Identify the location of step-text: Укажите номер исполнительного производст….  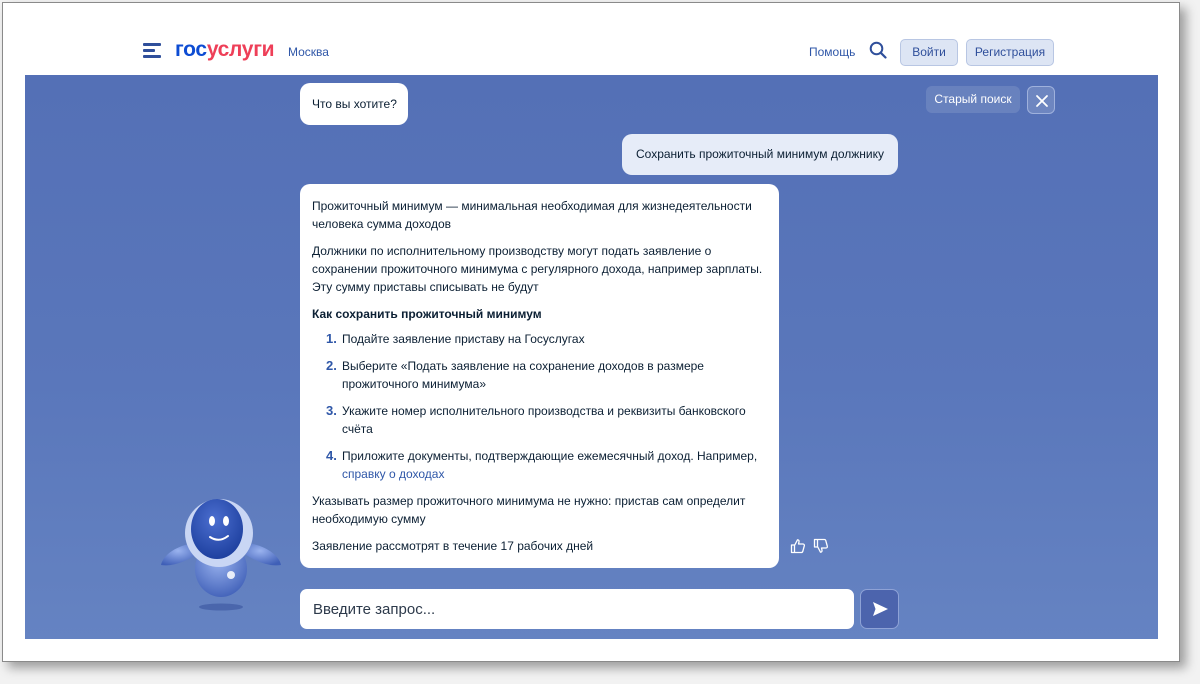
(544, 420).